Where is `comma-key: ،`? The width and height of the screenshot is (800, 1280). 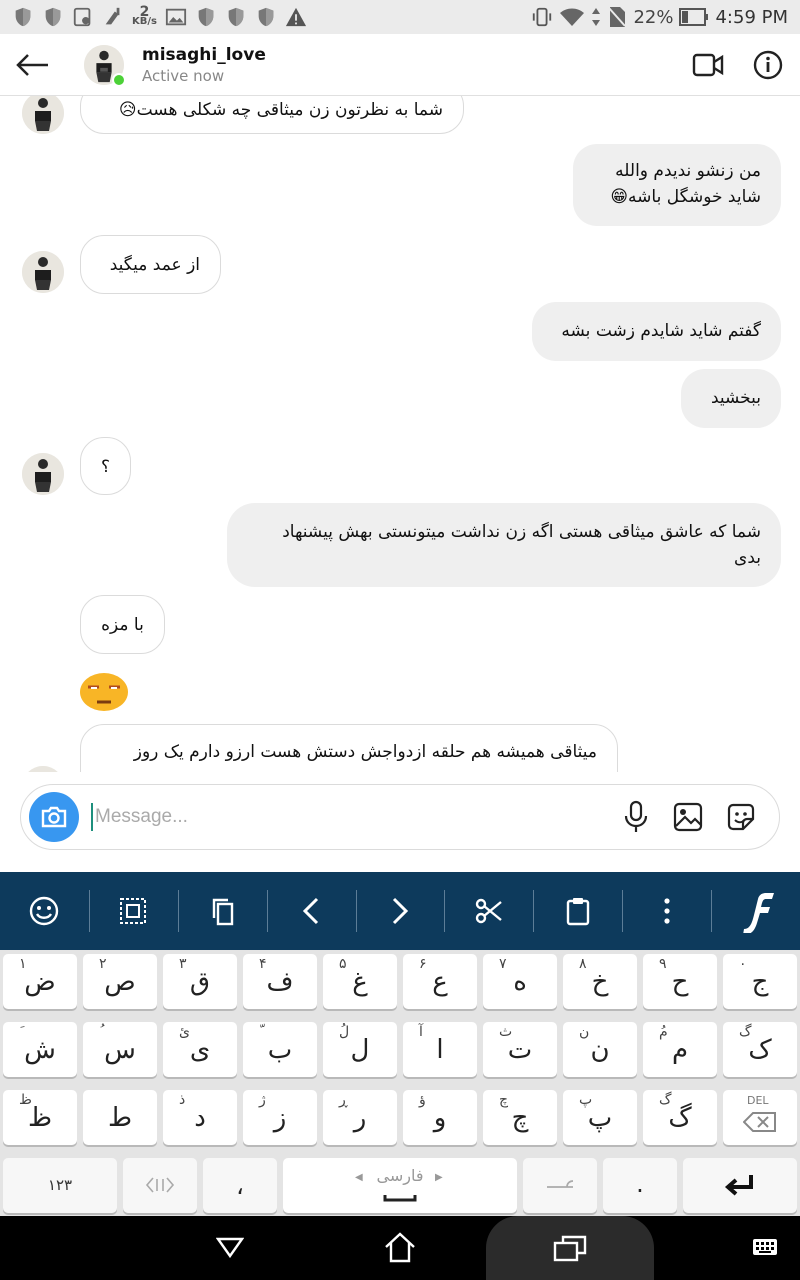
comma-key: ، is located at coordinates (240, 1185).